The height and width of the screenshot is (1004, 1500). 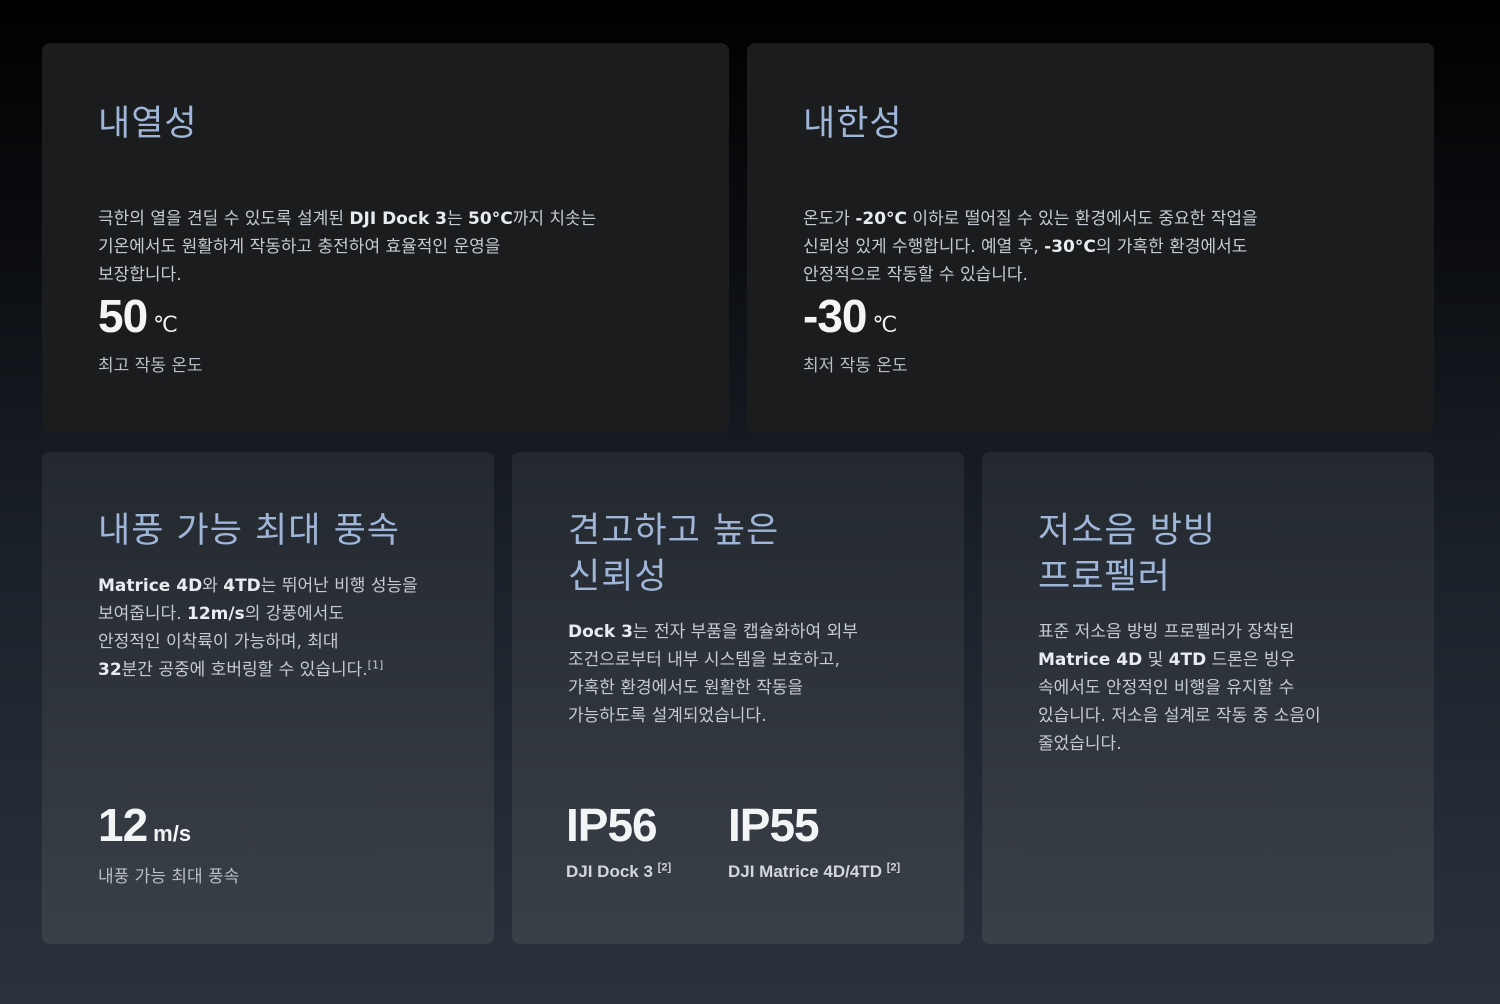 What do you see at coordinates (853, 124) in the screenshot?
I see `cold-card-title: 내한성` at bounding box center [853, 124].